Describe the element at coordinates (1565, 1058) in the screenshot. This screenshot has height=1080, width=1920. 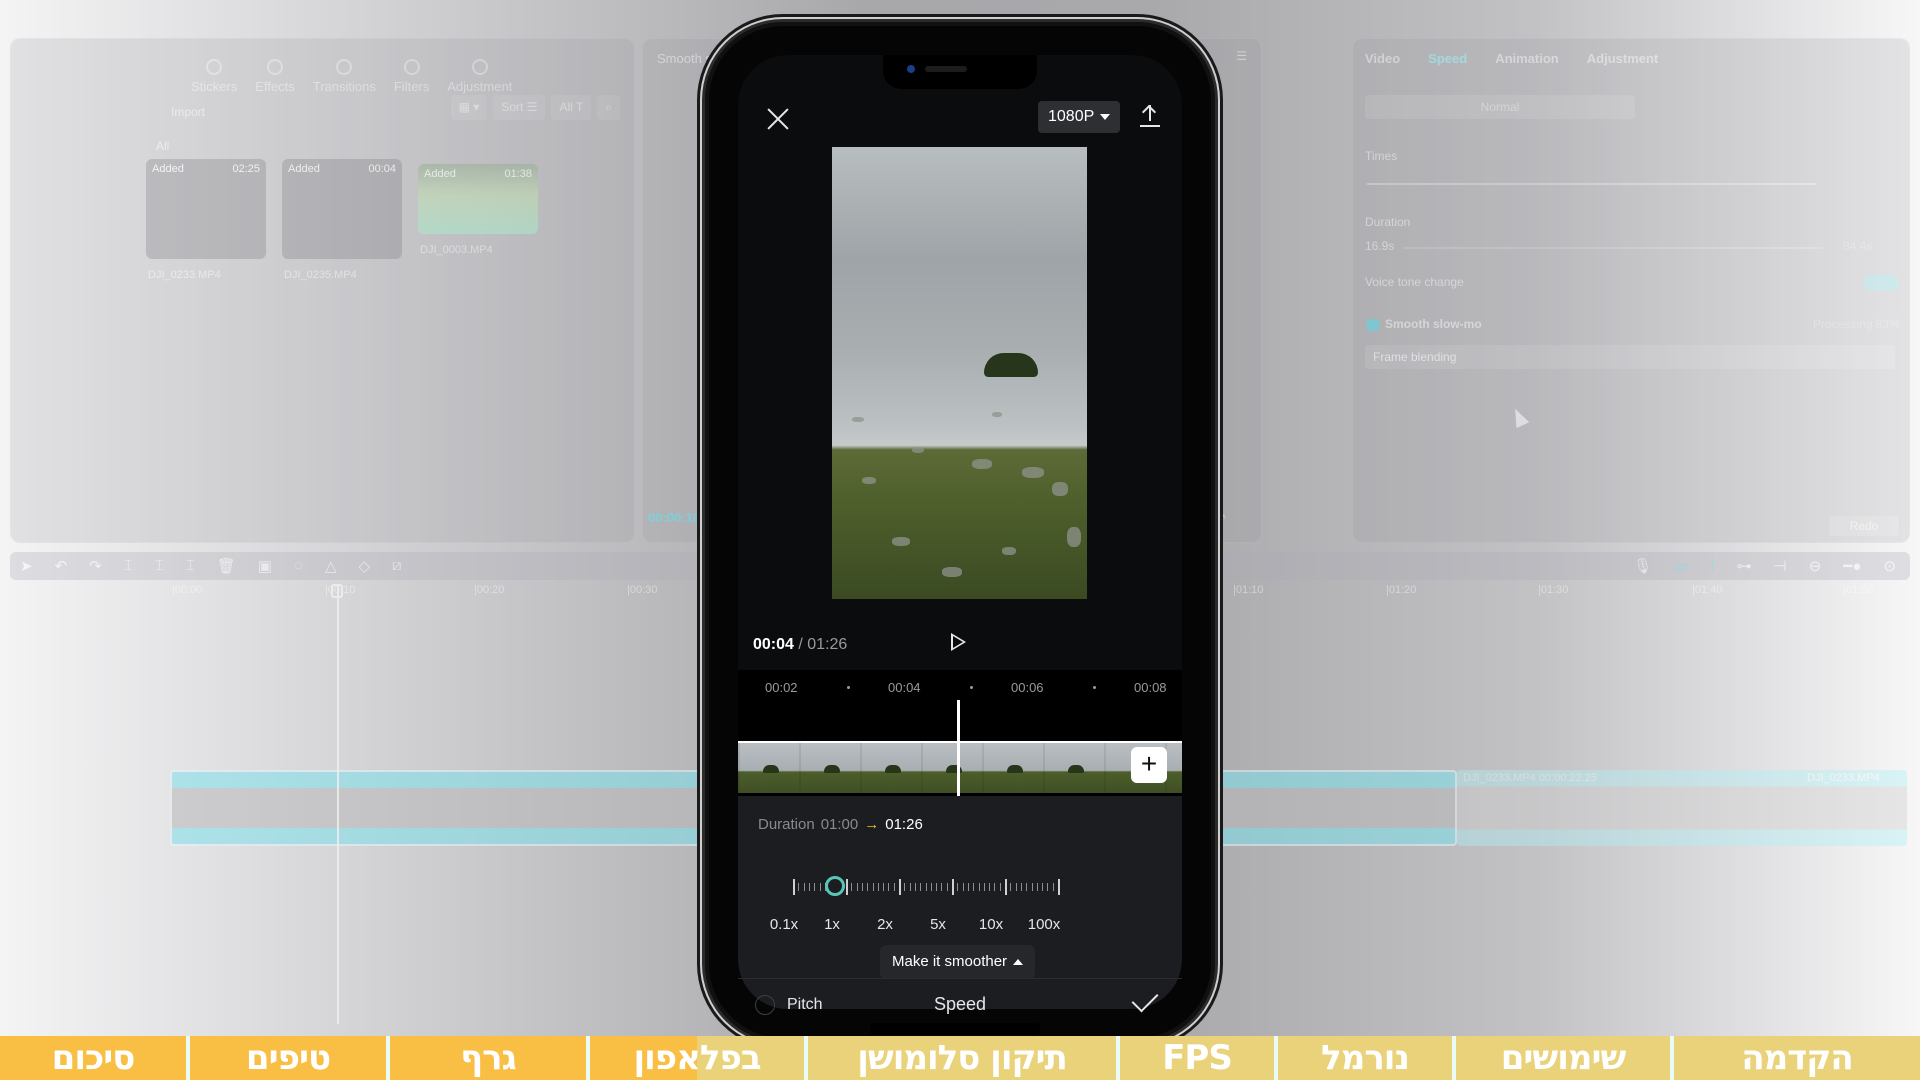
I see `chapter-uses: שימושים` at that location.